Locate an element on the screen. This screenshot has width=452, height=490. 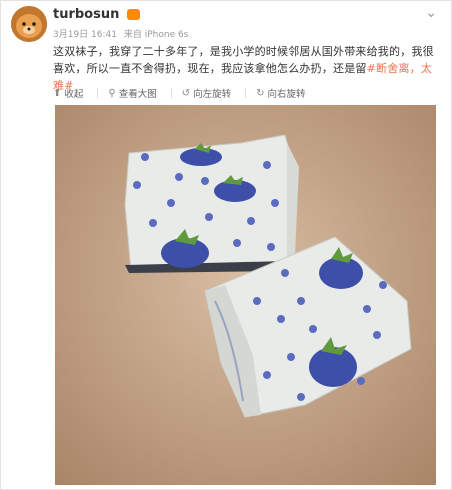
collapse-button: ⬆ 收起 is located at coordinates (68, 93).